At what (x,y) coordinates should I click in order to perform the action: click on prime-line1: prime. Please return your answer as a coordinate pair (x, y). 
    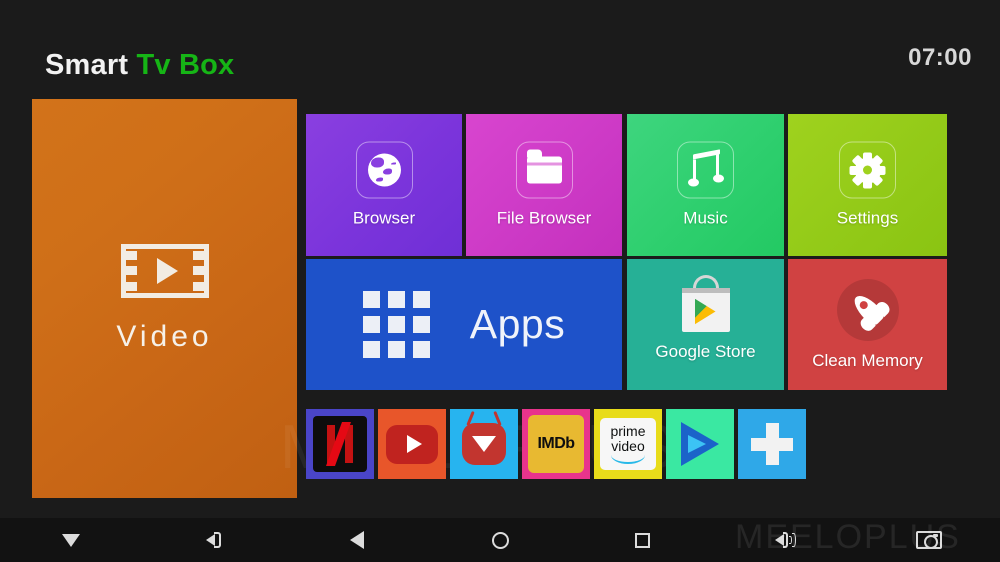
    Looking at the image, I should click on (628, 431).